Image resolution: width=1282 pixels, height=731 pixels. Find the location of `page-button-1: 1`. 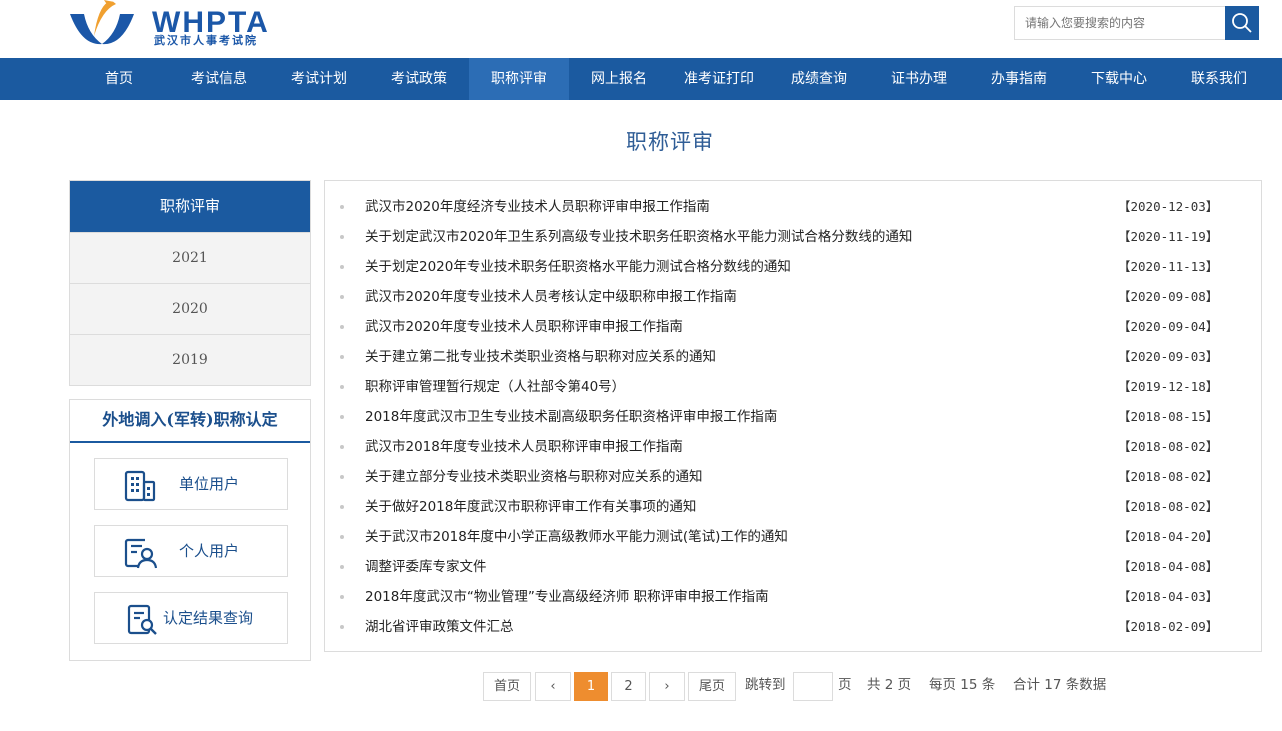

page-button-1: 1 is located at coordinates (591, 686).